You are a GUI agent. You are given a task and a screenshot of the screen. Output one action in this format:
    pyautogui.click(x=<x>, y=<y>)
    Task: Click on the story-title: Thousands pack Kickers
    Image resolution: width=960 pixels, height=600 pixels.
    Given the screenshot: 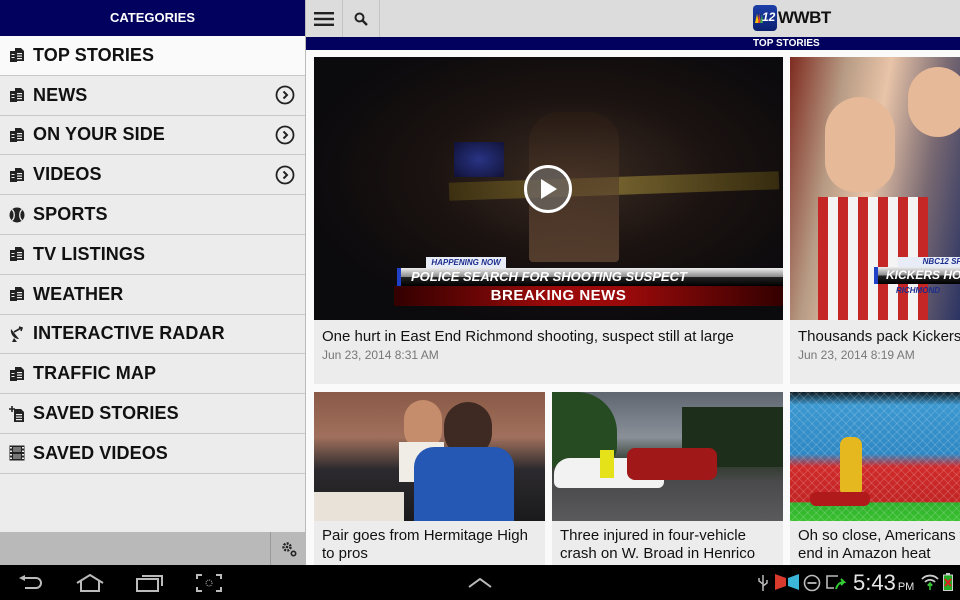 What is the action you would take?
    pyautogui.click(x=879, y=336)
    